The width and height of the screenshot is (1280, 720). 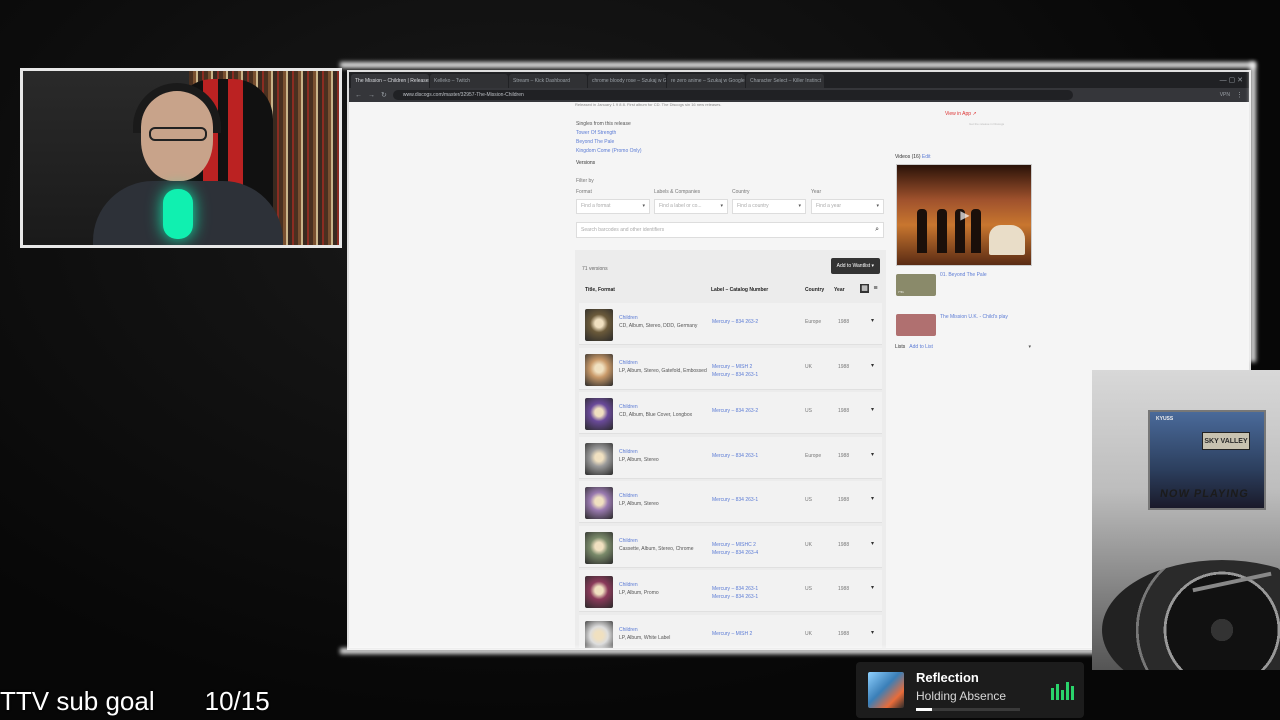 What do you see at coordinates (839, 290) in the screenshot?
I see `col-year: Year` at bounding box center [839, 290].